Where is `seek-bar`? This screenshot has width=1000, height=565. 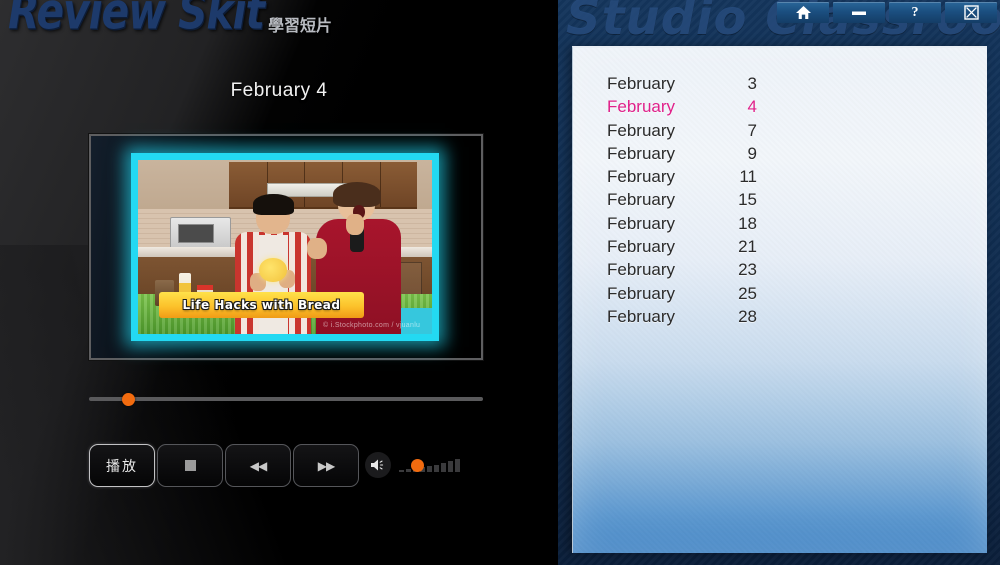
seek-bar is located at coordinates (286, 399).